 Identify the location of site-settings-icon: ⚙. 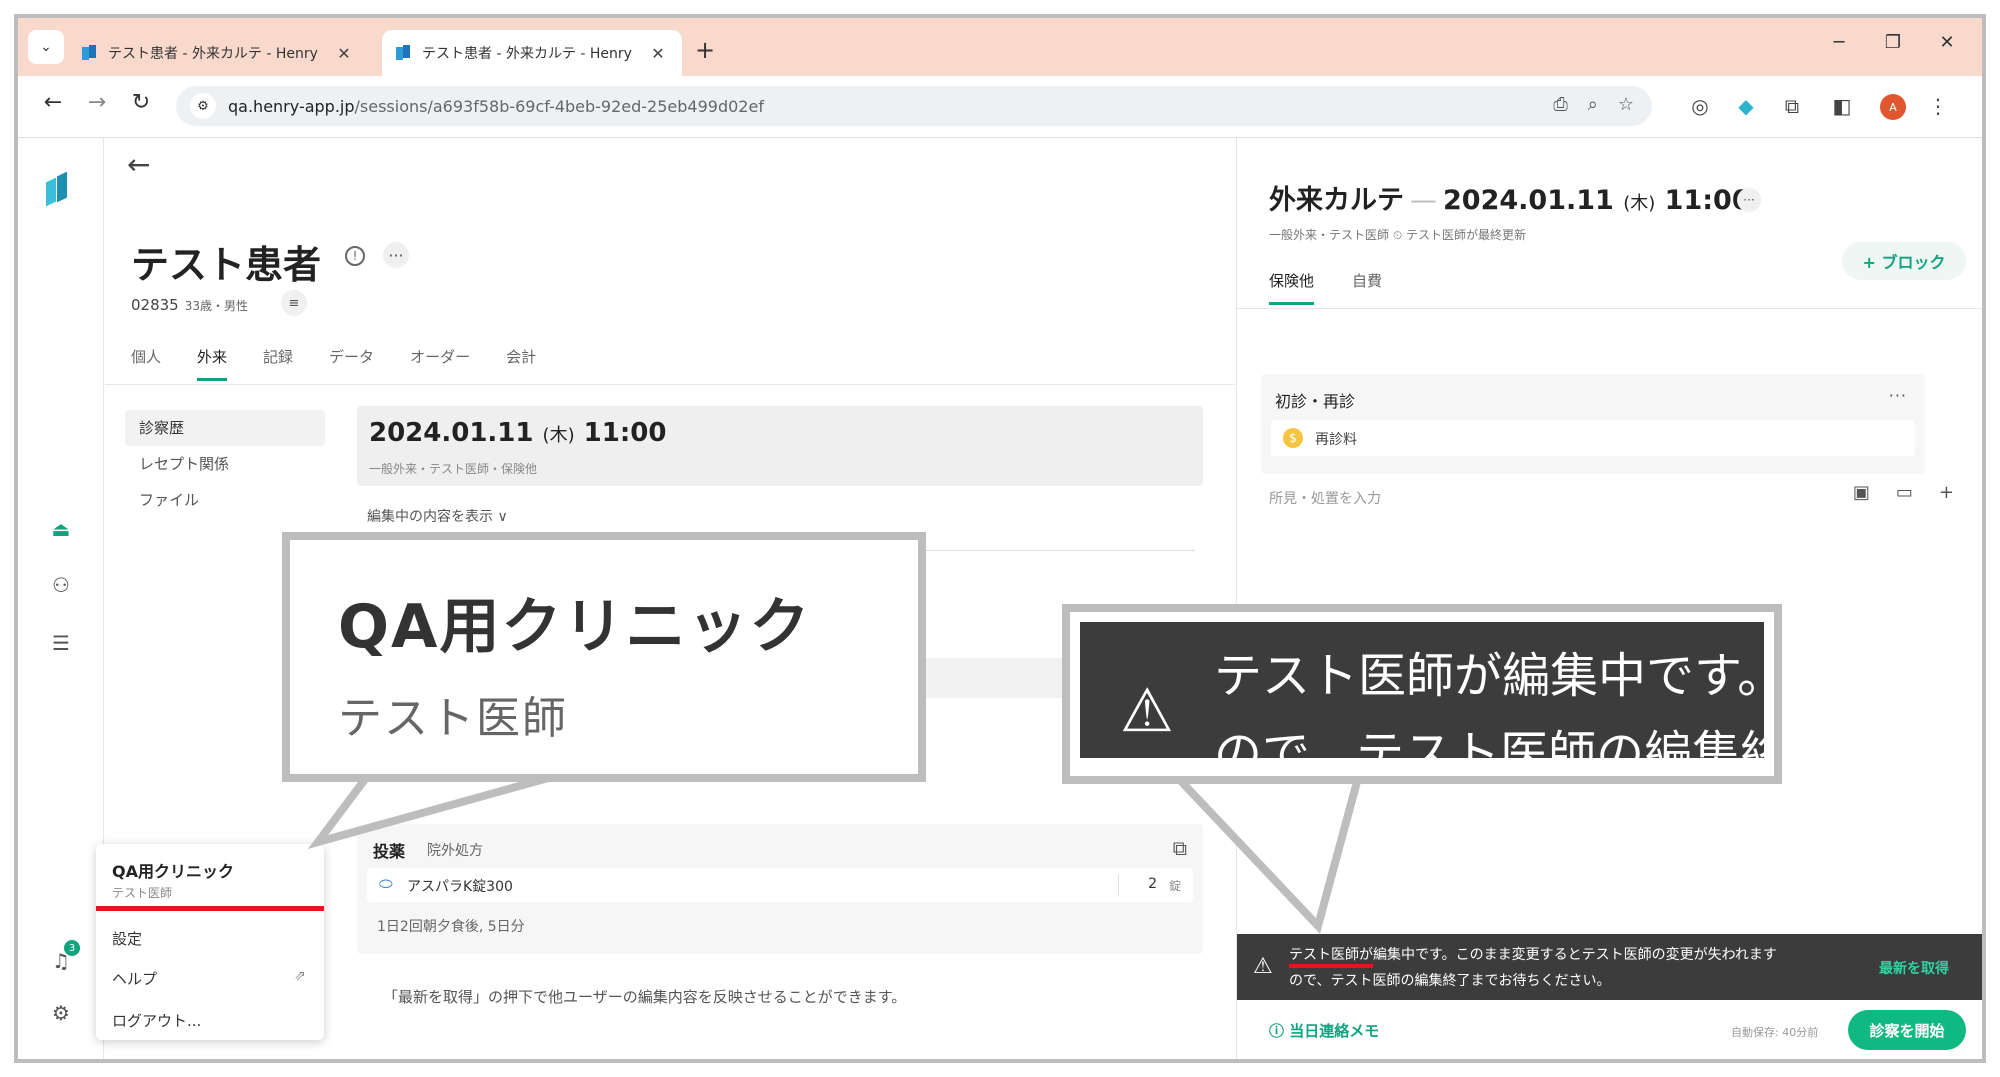
(203, 106).